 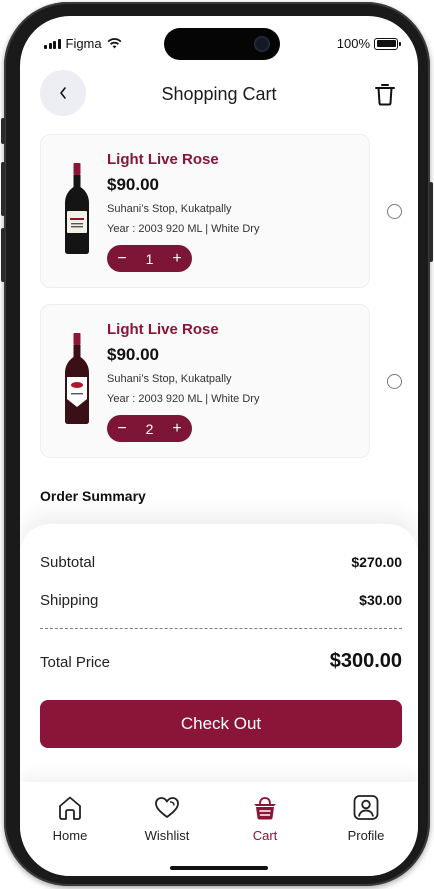 What do you see at coordinates (70, 808) in the screenshot?
I see `home-icon` at bounding box center [70, 808].